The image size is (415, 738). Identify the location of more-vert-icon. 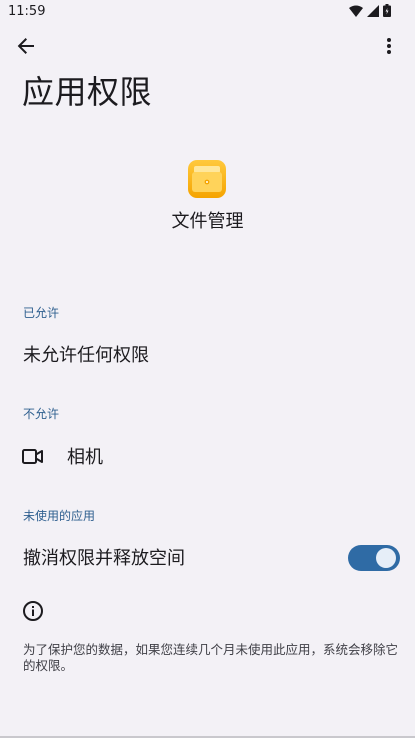
(389, 48).